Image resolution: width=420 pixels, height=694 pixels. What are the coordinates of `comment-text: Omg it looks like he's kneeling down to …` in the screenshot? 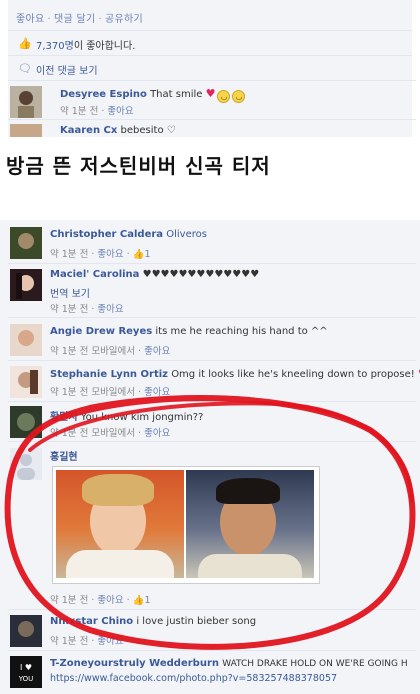 It's located at (293, 374).